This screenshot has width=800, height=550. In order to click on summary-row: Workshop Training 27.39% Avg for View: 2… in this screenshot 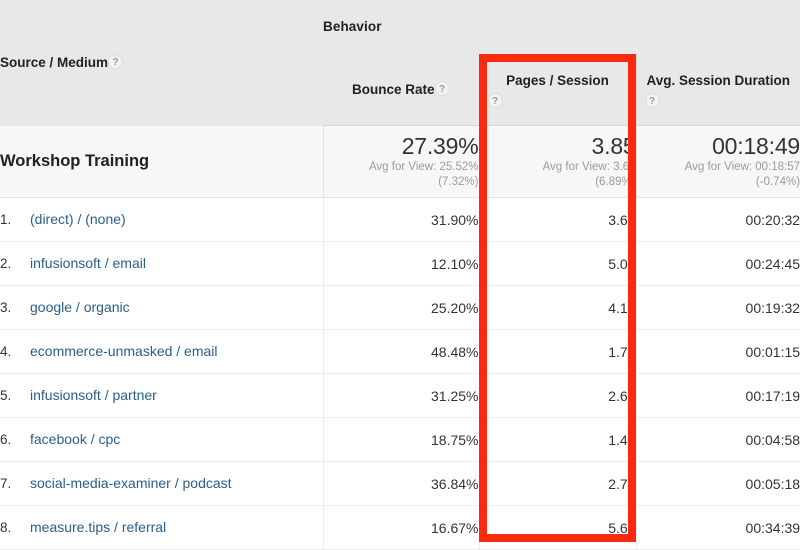, I will do `click(400, 161)`.